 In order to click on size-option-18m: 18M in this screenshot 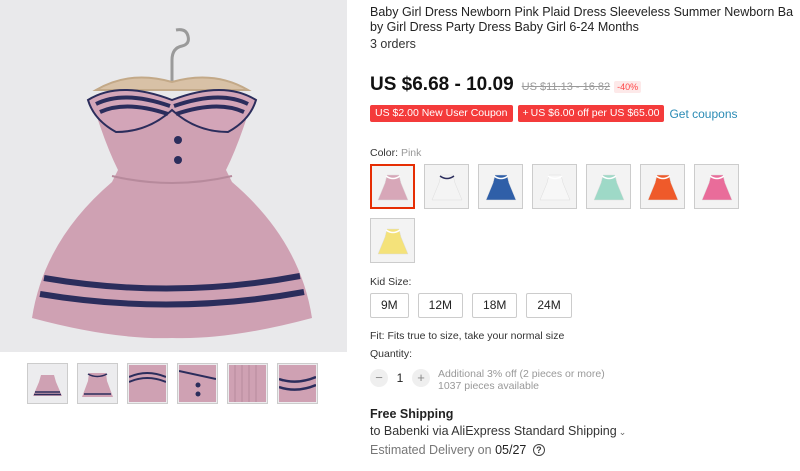, I will do `click(495, 305)`.